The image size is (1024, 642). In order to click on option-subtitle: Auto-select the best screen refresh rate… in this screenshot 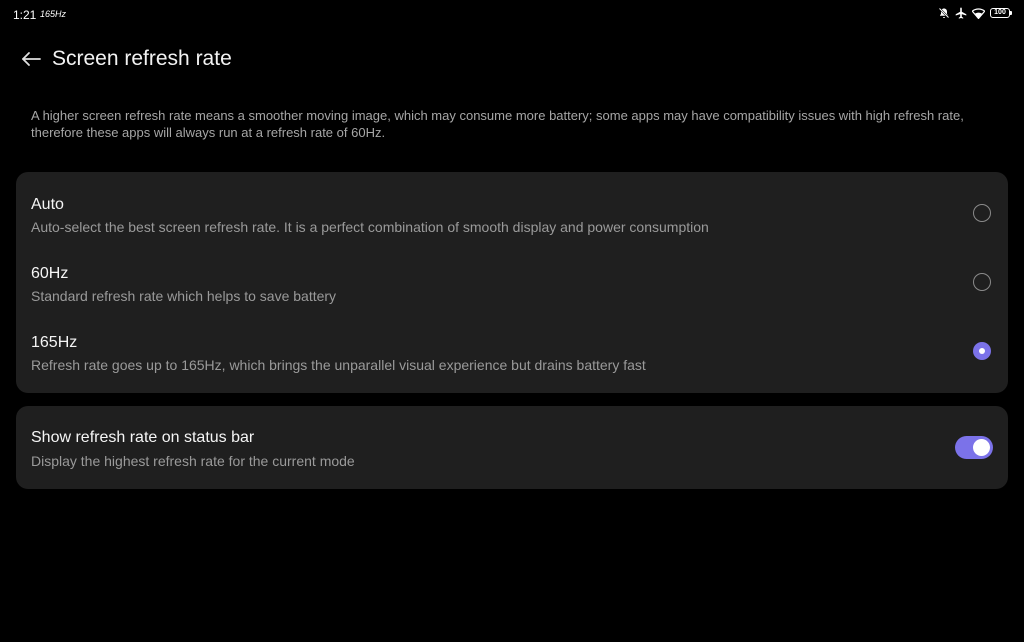, I will do `click(370, 227)`.